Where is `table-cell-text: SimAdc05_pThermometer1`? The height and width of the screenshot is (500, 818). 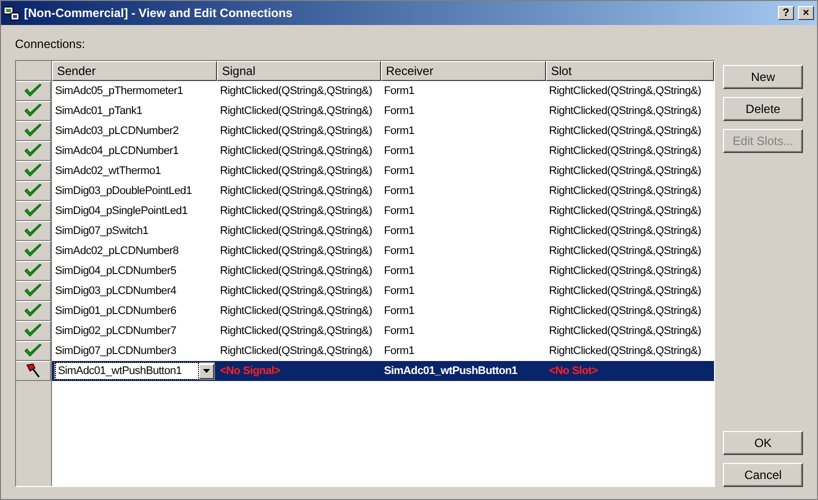 table-cell-text: SimAdc05_pThermometer1 is located at coordinates (119, 91).